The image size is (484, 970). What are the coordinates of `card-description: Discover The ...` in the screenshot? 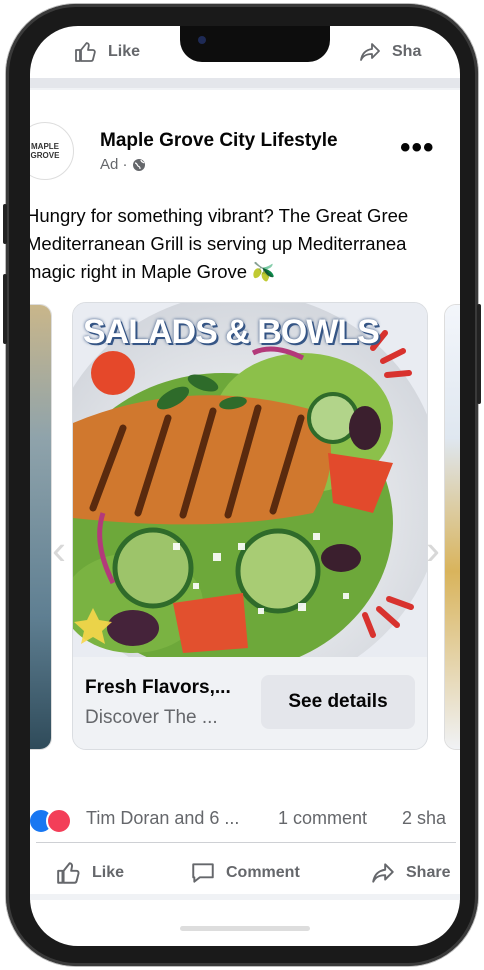 It's located at (151, 717).